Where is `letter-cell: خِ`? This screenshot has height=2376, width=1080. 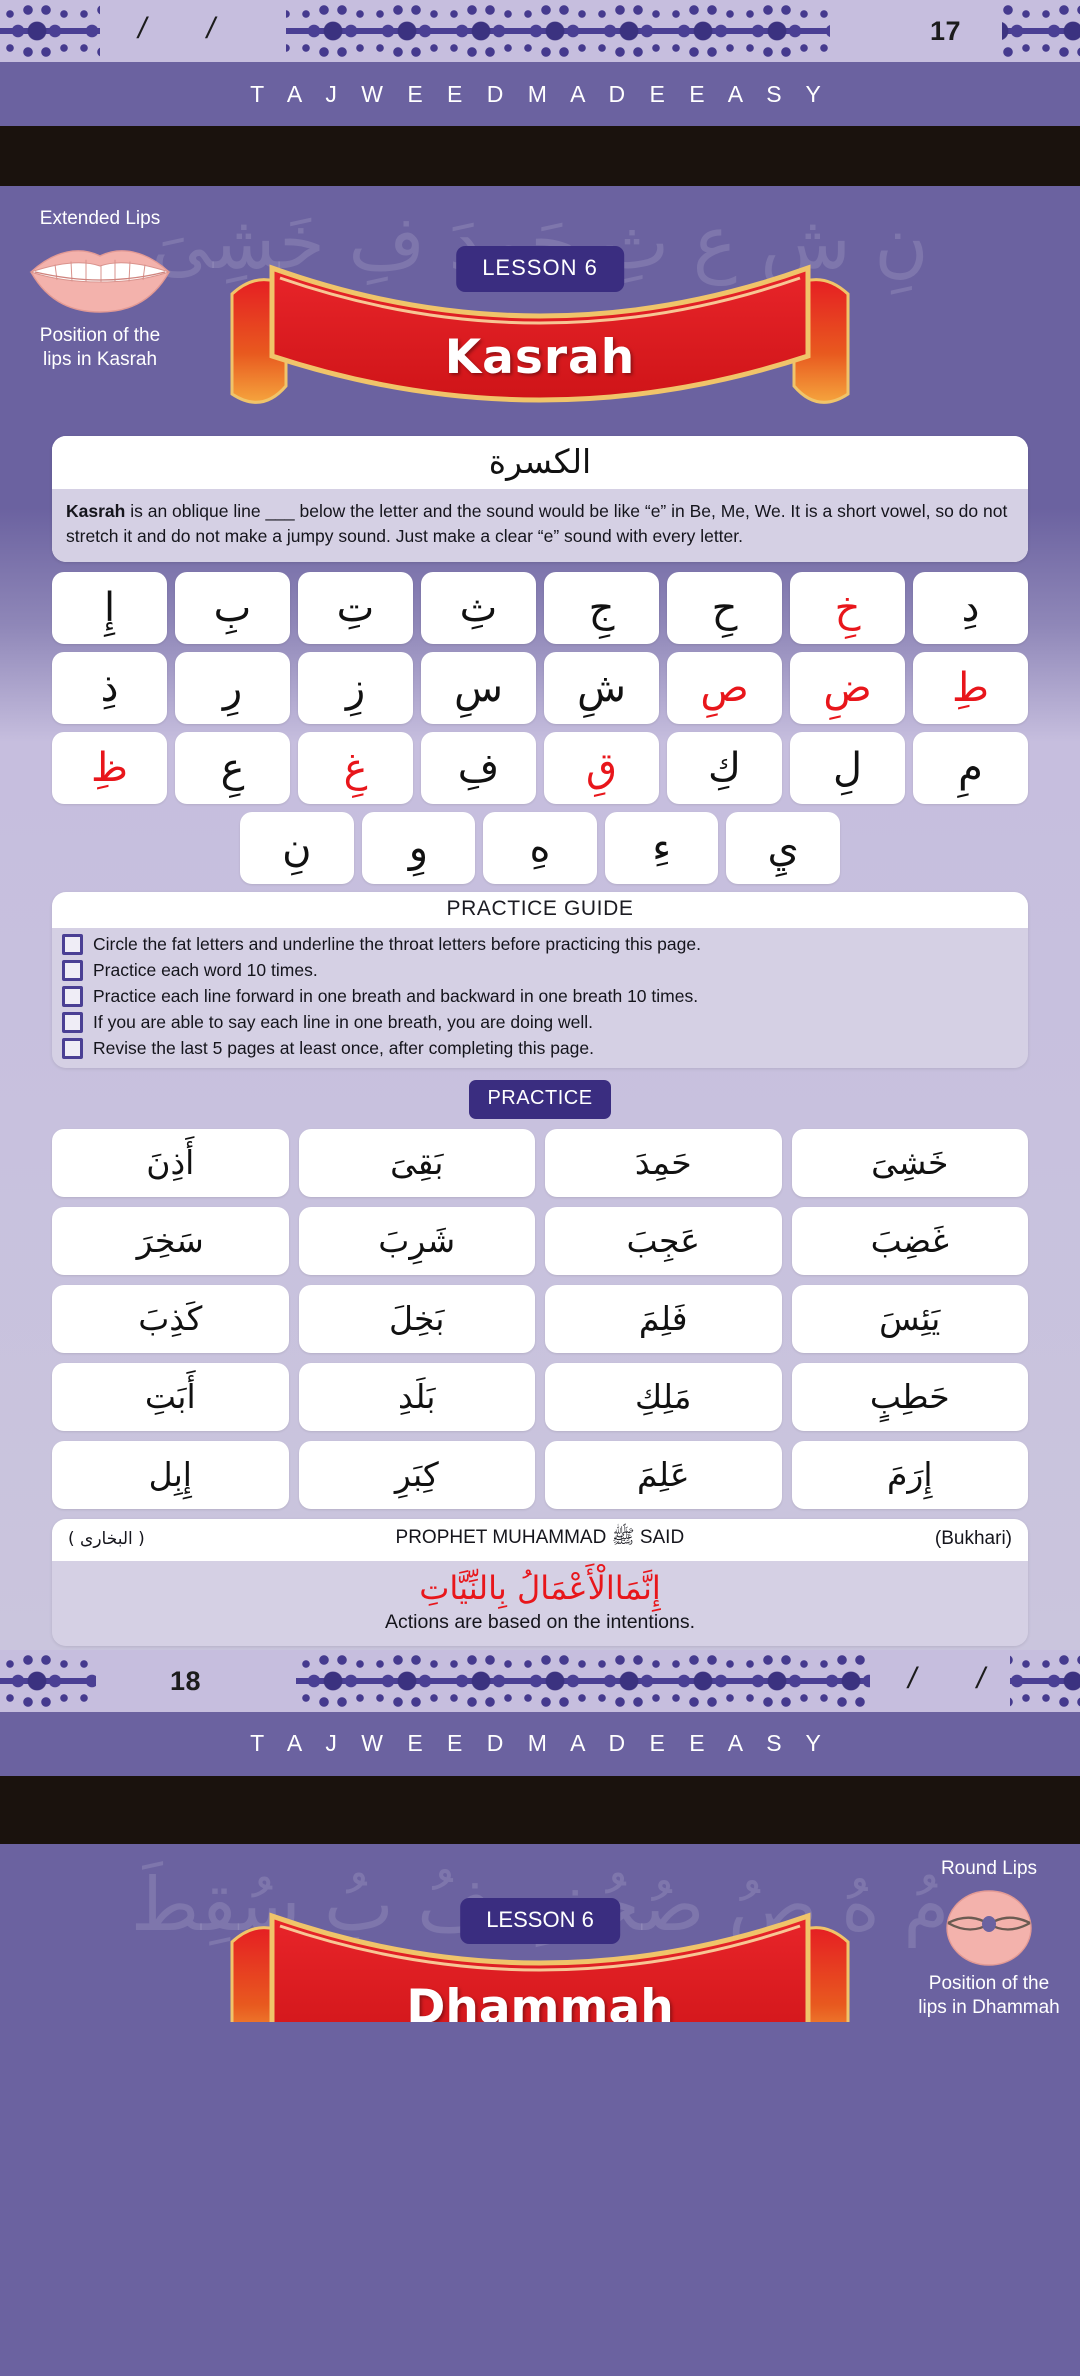
letter-cell: خِ is located at coordinates (847, 607).